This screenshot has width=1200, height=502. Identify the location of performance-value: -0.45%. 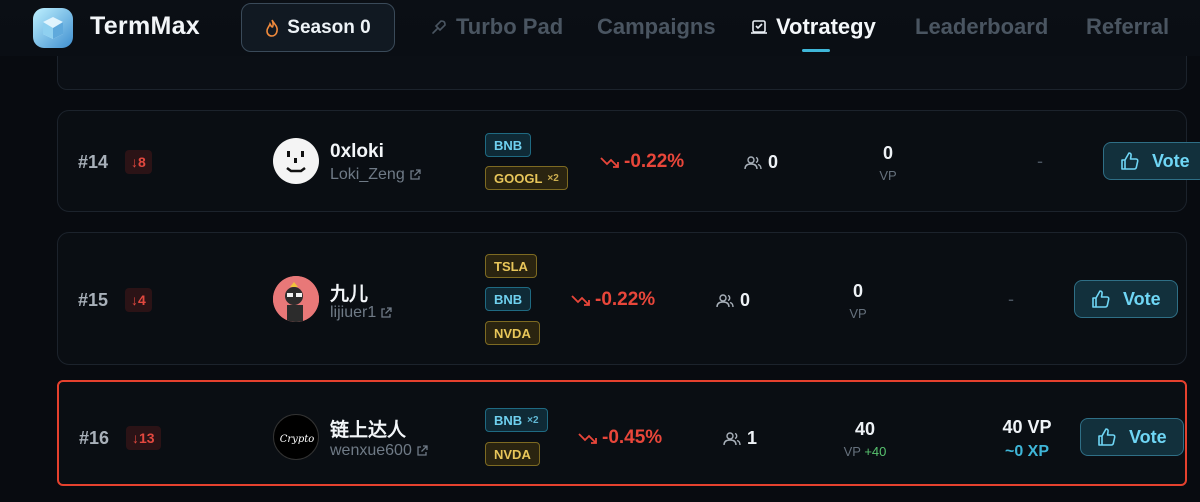
(620, 438).